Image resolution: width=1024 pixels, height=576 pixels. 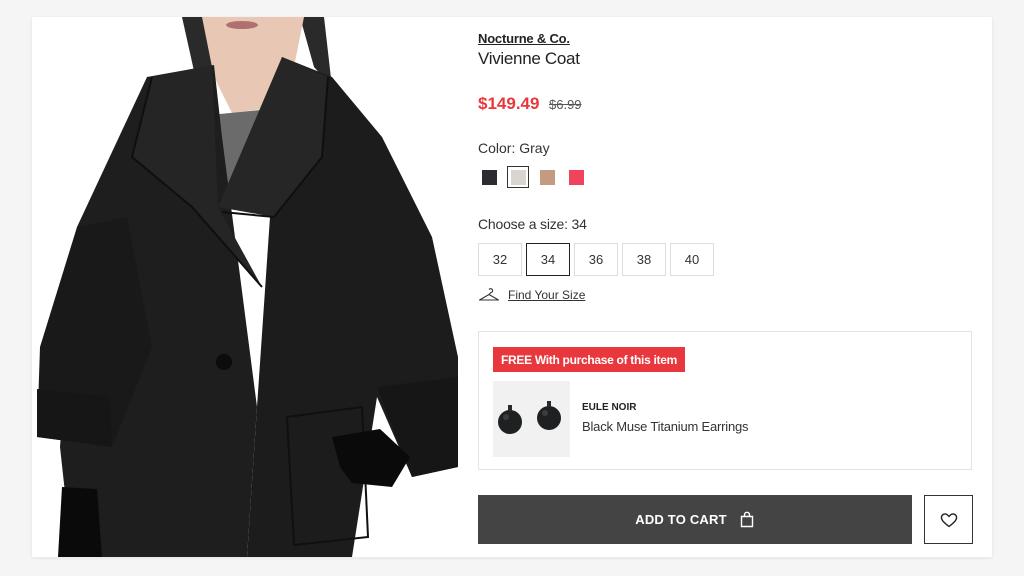 I want to click on find-your-size-label: Find Your Size, so click(x=547, y=295).